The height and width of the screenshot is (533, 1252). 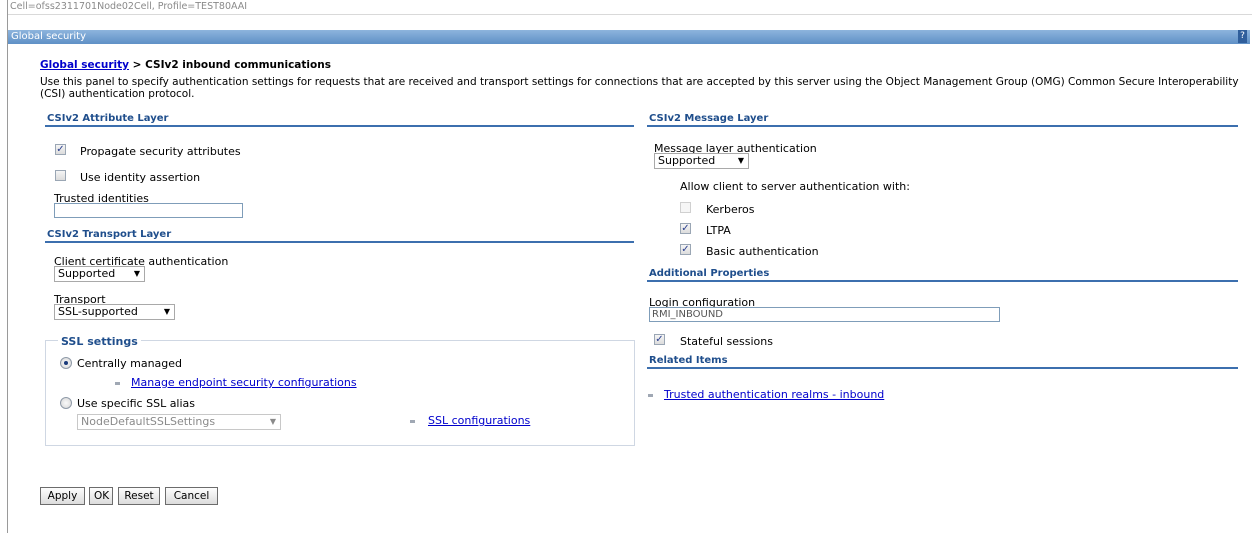 I want to click on additional-properties-heading: Additional Properties, so click(x=709, y=273).